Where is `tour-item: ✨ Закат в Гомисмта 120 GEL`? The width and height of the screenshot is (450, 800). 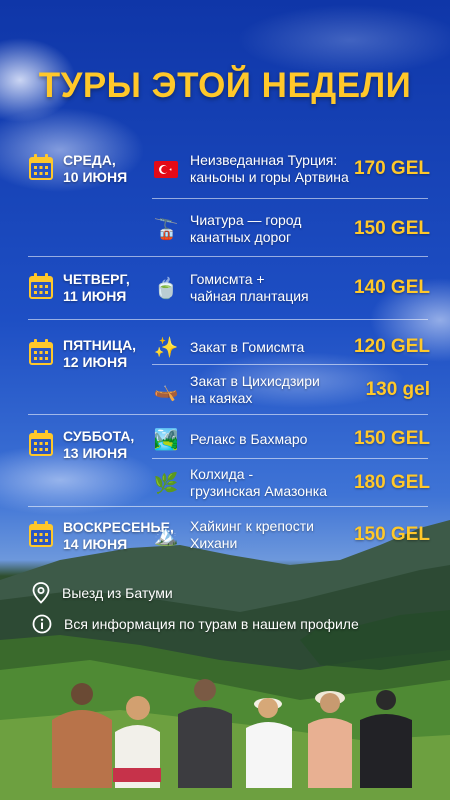 tour-item: ✨ Закат в Гомисмта 120 GEL is located at coordinates (291, 347).